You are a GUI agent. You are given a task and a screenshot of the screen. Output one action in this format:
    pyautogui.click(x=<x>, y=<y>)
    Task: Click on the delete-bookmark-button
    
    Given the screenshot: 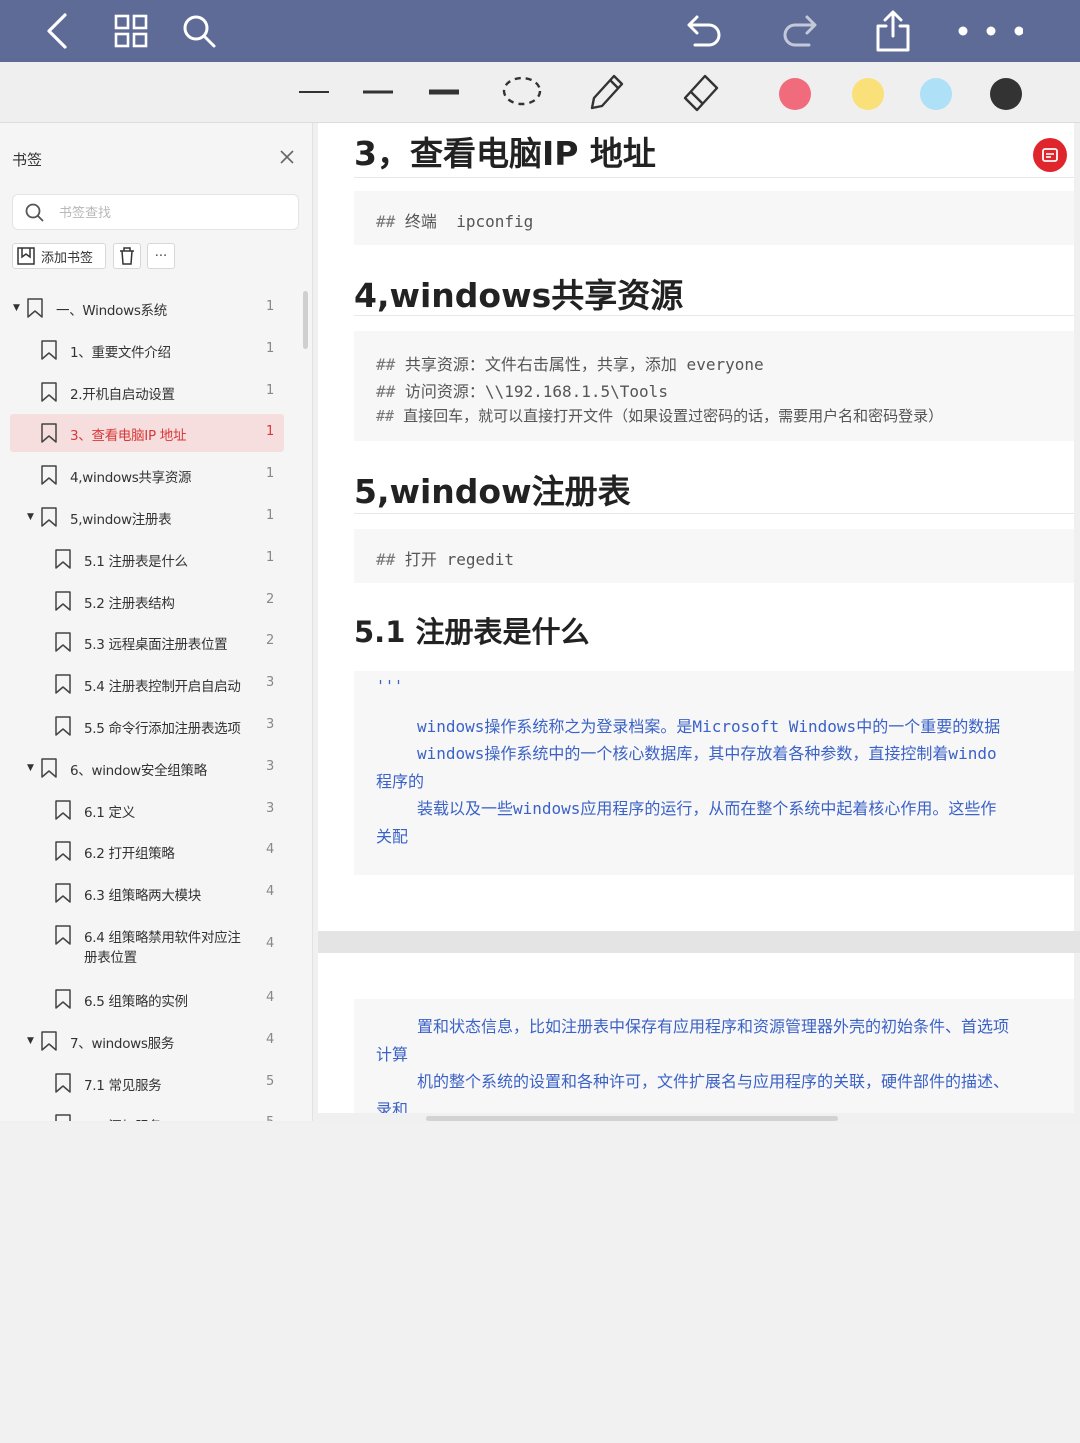 What is the action you would take?
    pyautogui.click(x=127, y=256)
    